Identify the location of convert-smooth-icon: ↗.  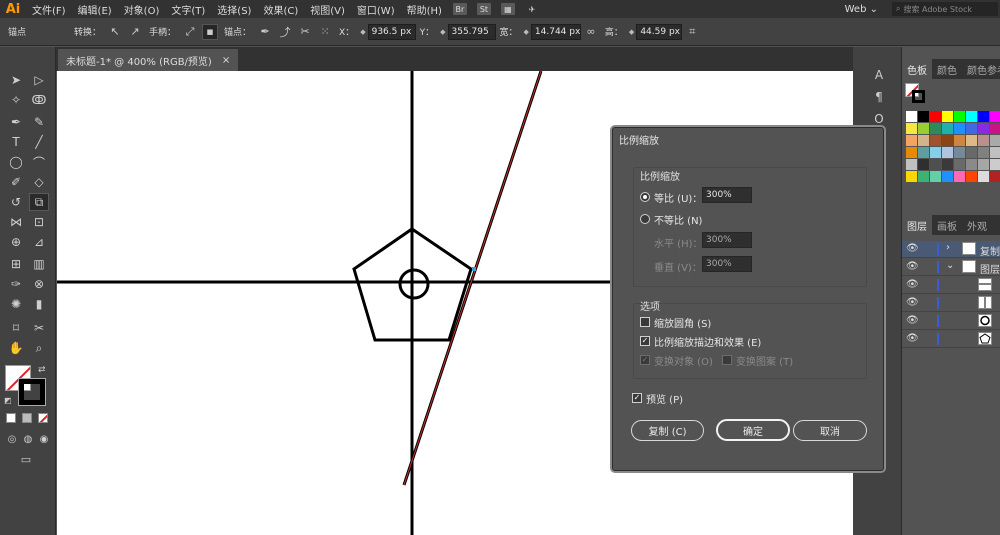
(135, 32).